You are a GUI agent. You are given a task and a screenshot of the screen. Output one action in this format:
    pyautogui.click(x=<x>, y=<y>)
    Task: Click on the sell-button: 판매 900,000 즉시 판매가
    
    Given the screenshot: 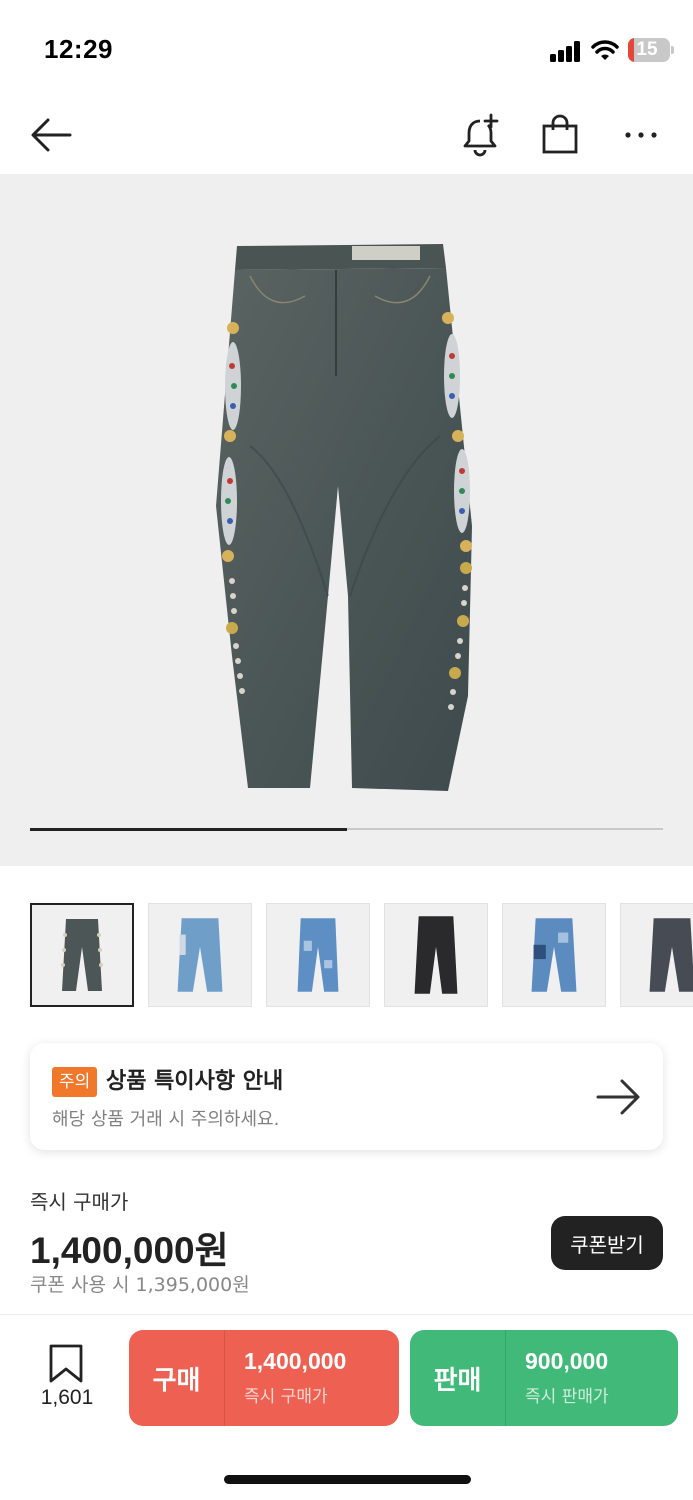 What is the action you would take?
    pyautogui.click(x=544, y=1378)
    